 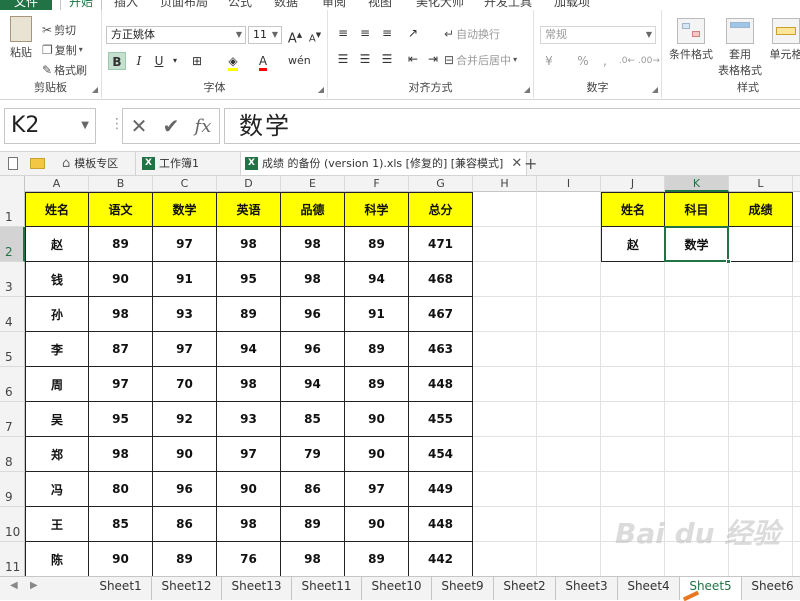 What do you see at coordinates (377, 184) in the screenshot?
I see `column-header-f: F` at bounding box center [377, 184].